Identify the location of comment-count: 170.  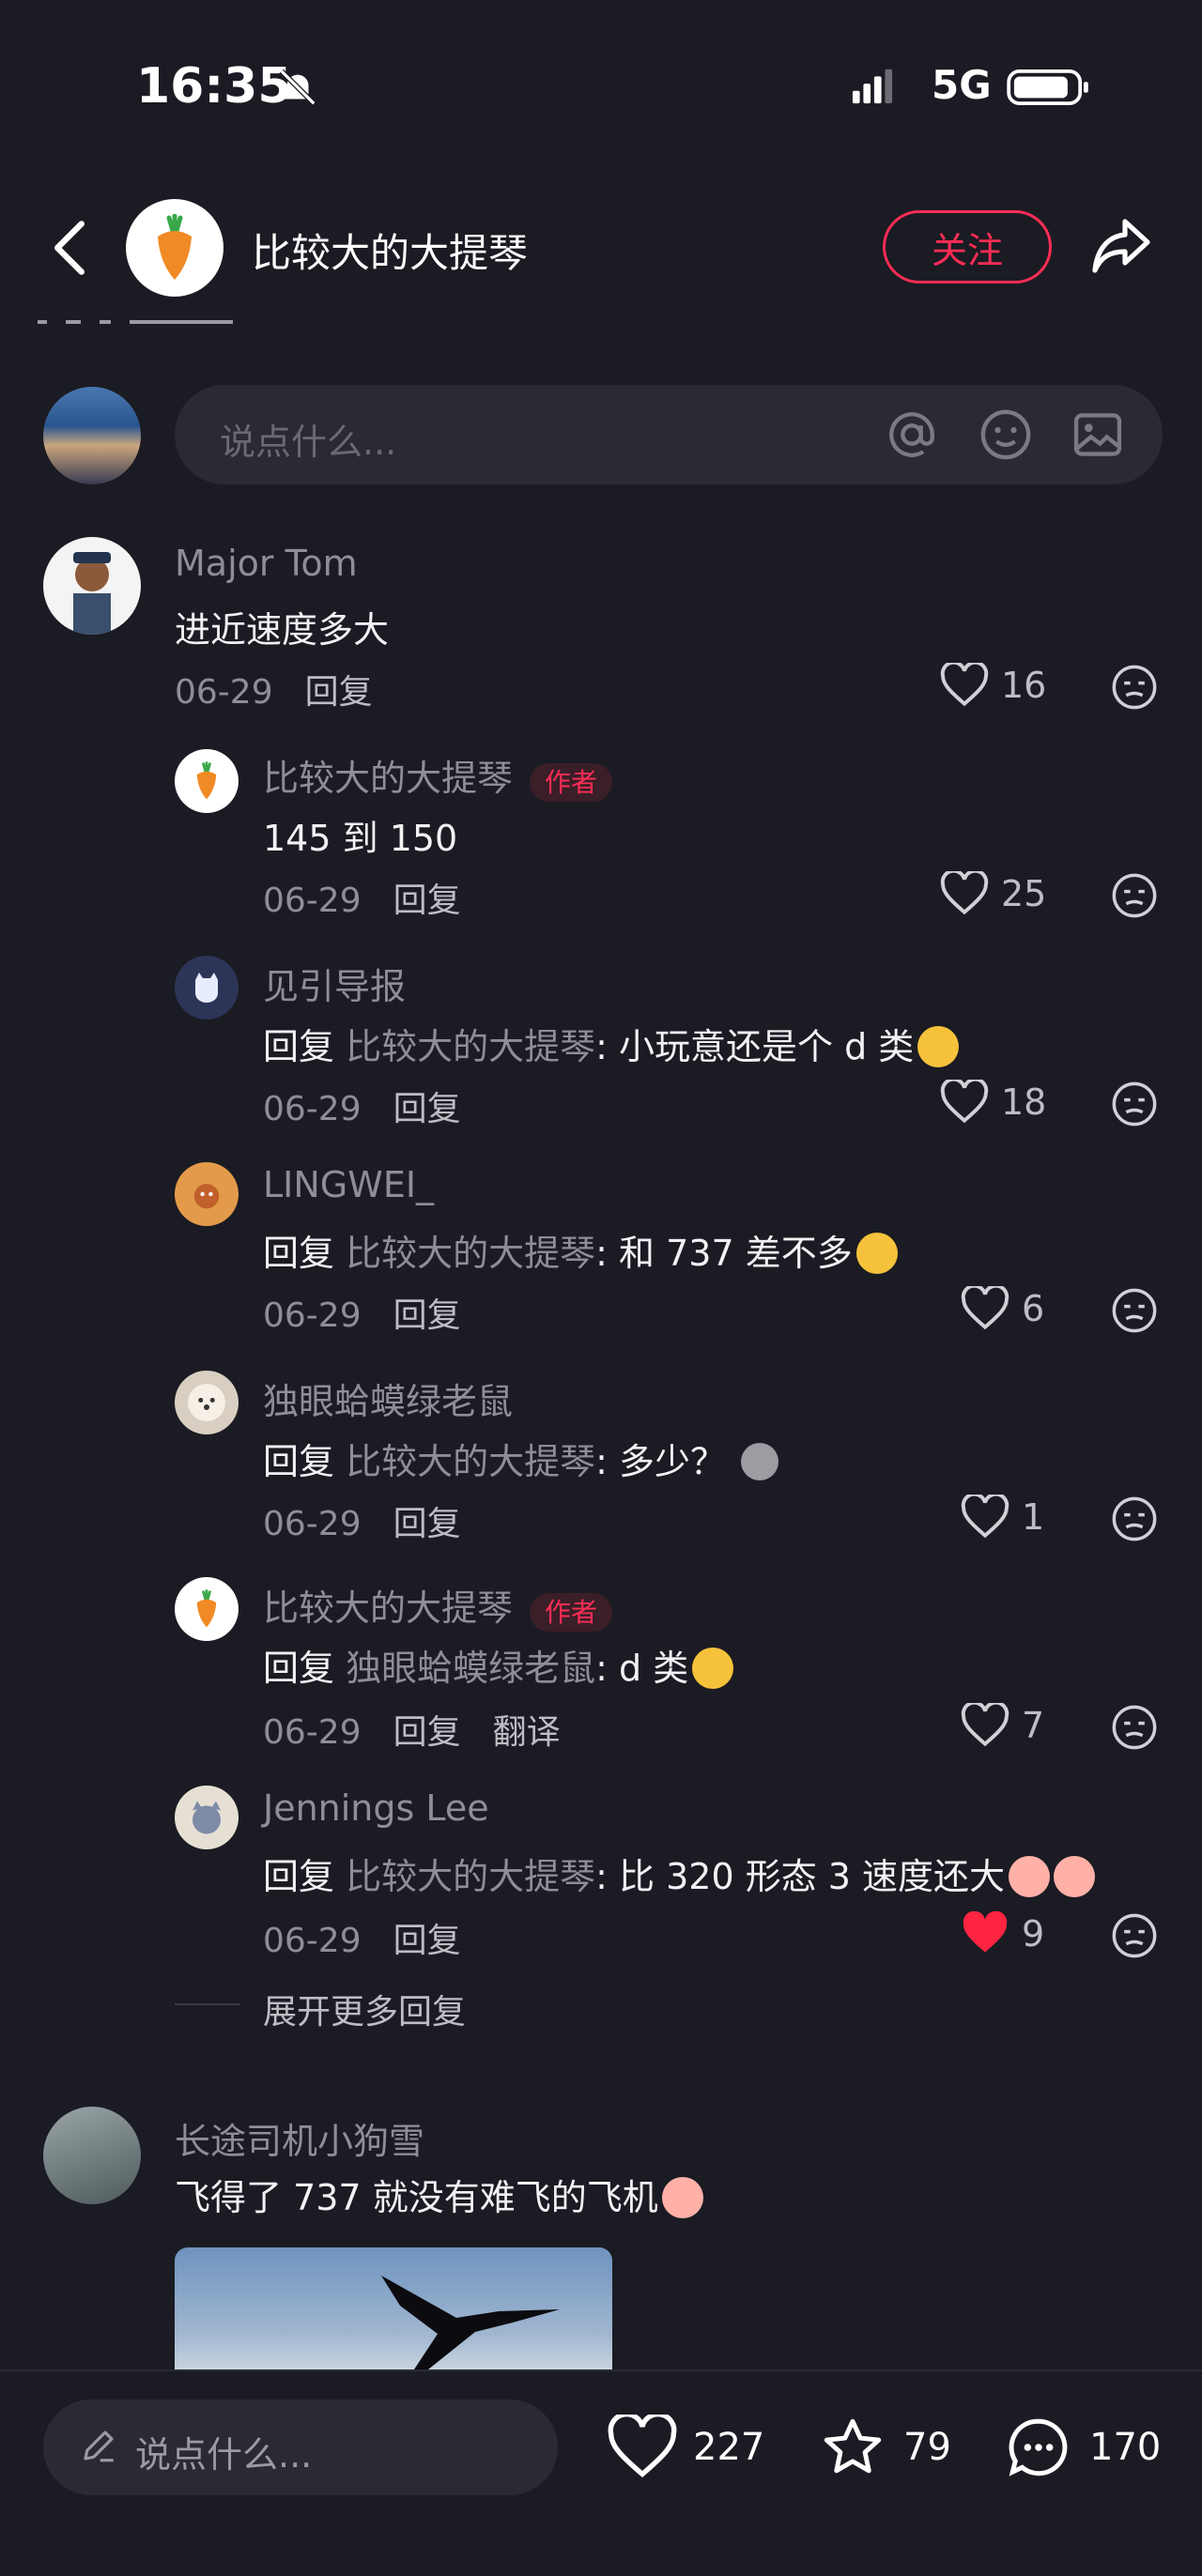
(1125, 2448).